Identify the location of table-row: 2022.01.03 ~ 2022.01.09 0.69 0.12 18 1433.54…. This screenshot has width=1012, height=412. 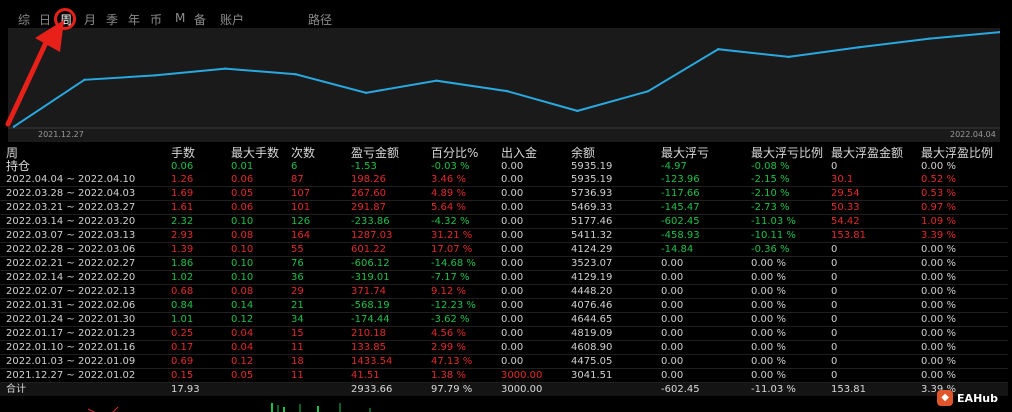
(504, 361).